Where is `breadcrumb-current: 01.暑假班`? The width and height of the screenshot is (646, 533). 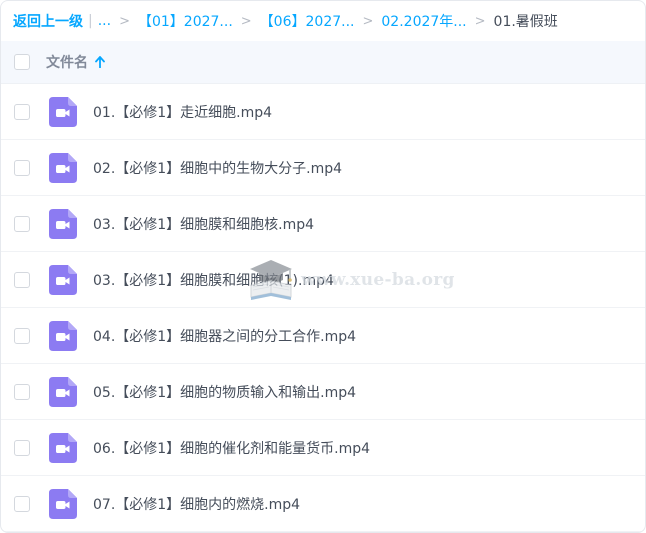 breadcrumb-current: 01.暑假班 is located at coordinates (525, 22).